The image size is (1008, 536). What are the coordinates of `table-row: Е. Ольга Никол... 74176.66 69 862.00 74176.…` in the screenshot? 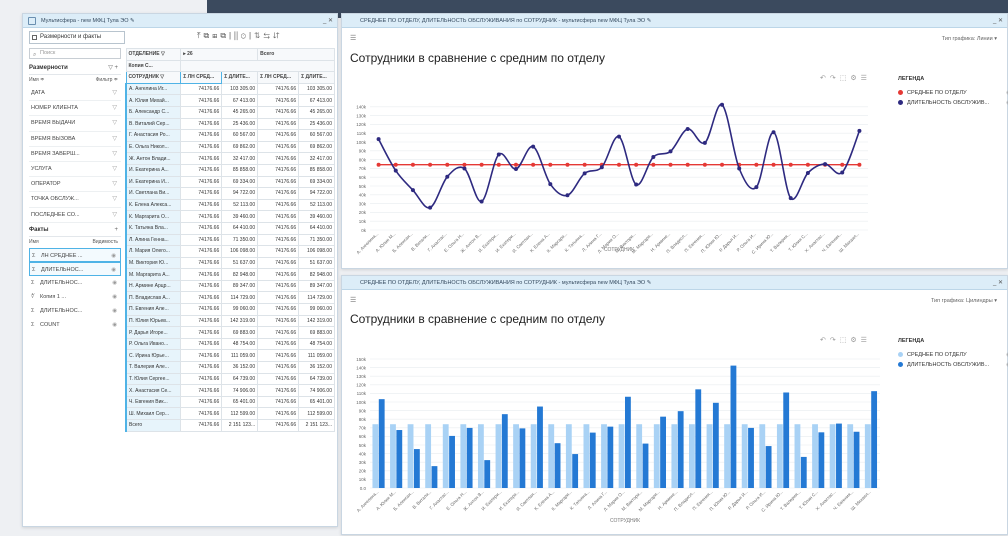 It's located at (230, 147).